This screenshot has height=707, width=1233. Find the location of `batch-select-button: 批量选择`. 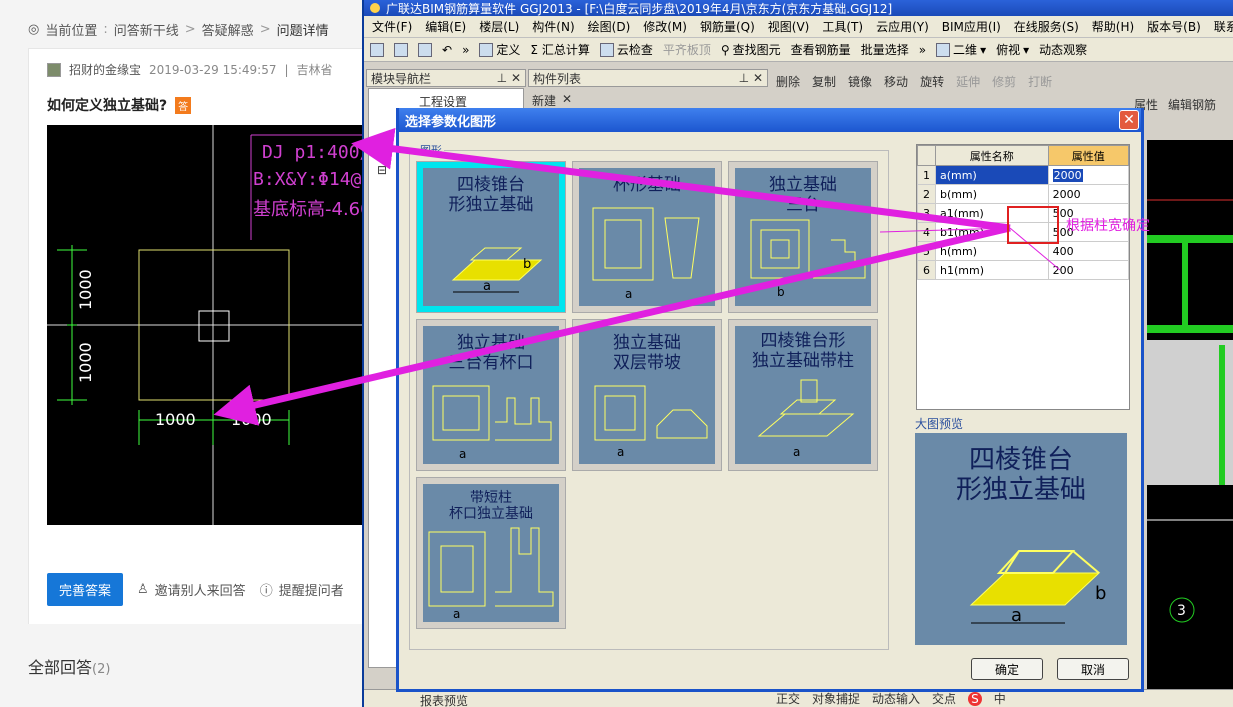

batch-select-button: 批量选择 is located at coordinates (885, 49).